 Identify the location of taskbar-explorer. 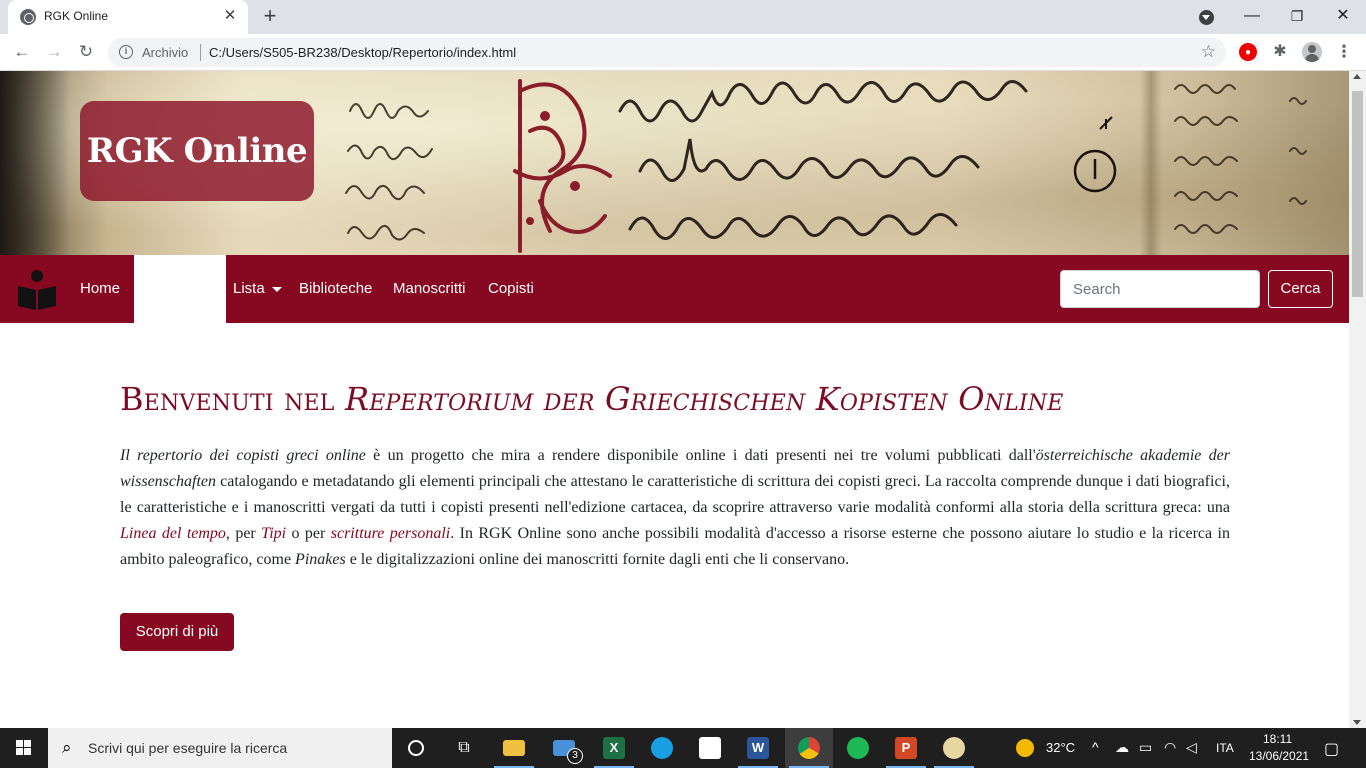
(514, 748).